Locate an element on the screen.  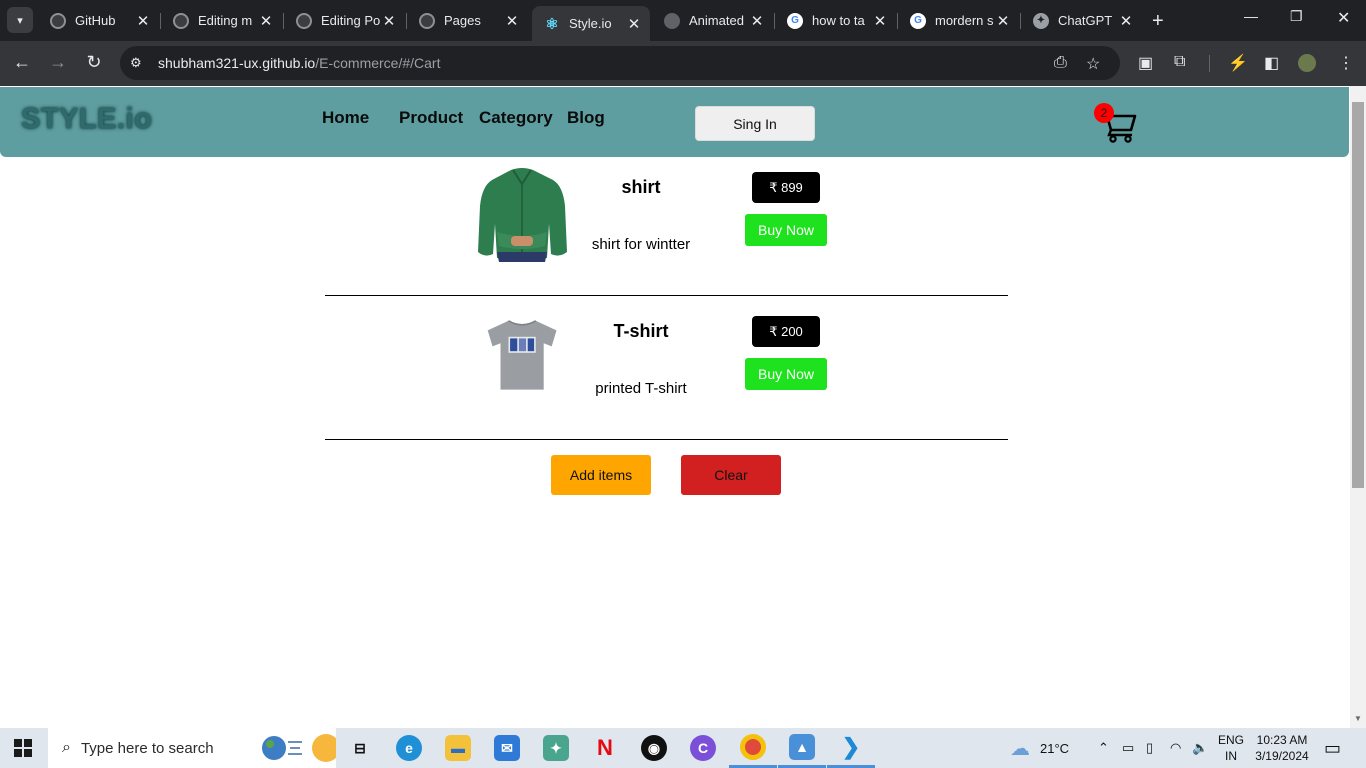
battery-icon: ▯ is located at coordinates (1149, 748).